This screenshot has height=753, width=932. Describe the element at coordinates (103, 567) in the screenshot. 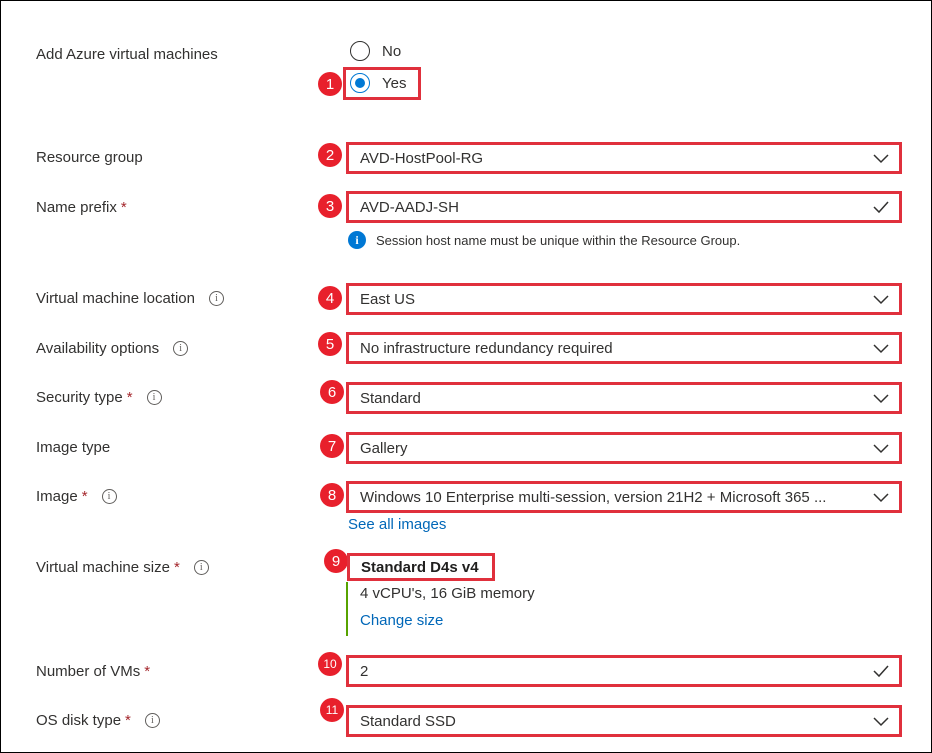

I see `vm-size-label-text: Virtual machine size` at that location.